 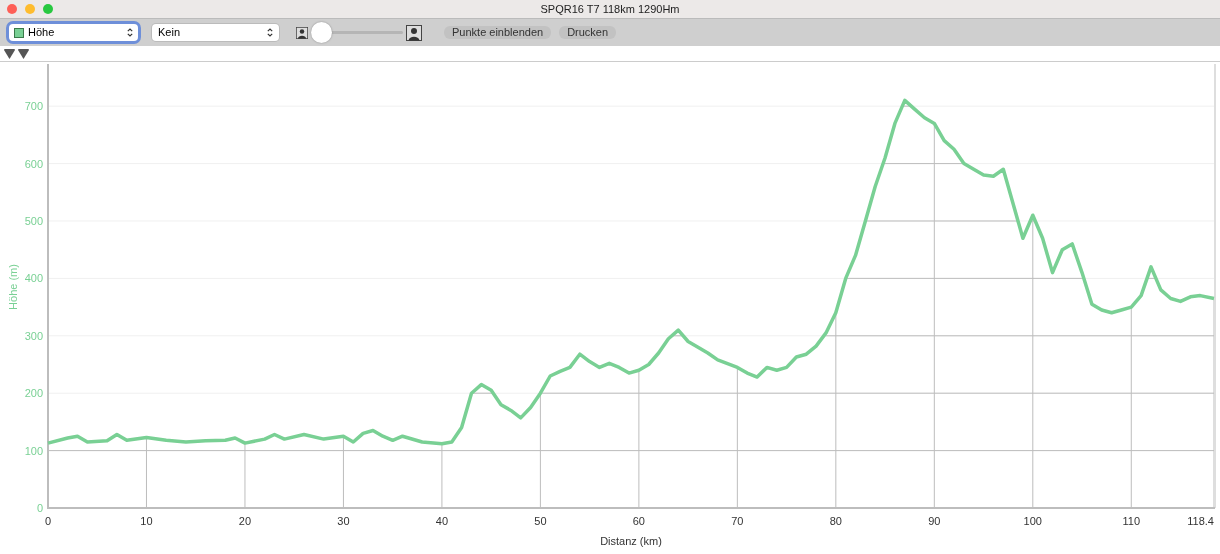 What do you see at coordinates (33, 221) in the screenshot?
I see `axis-tick-label: 500` at bounding box center [33, 221].